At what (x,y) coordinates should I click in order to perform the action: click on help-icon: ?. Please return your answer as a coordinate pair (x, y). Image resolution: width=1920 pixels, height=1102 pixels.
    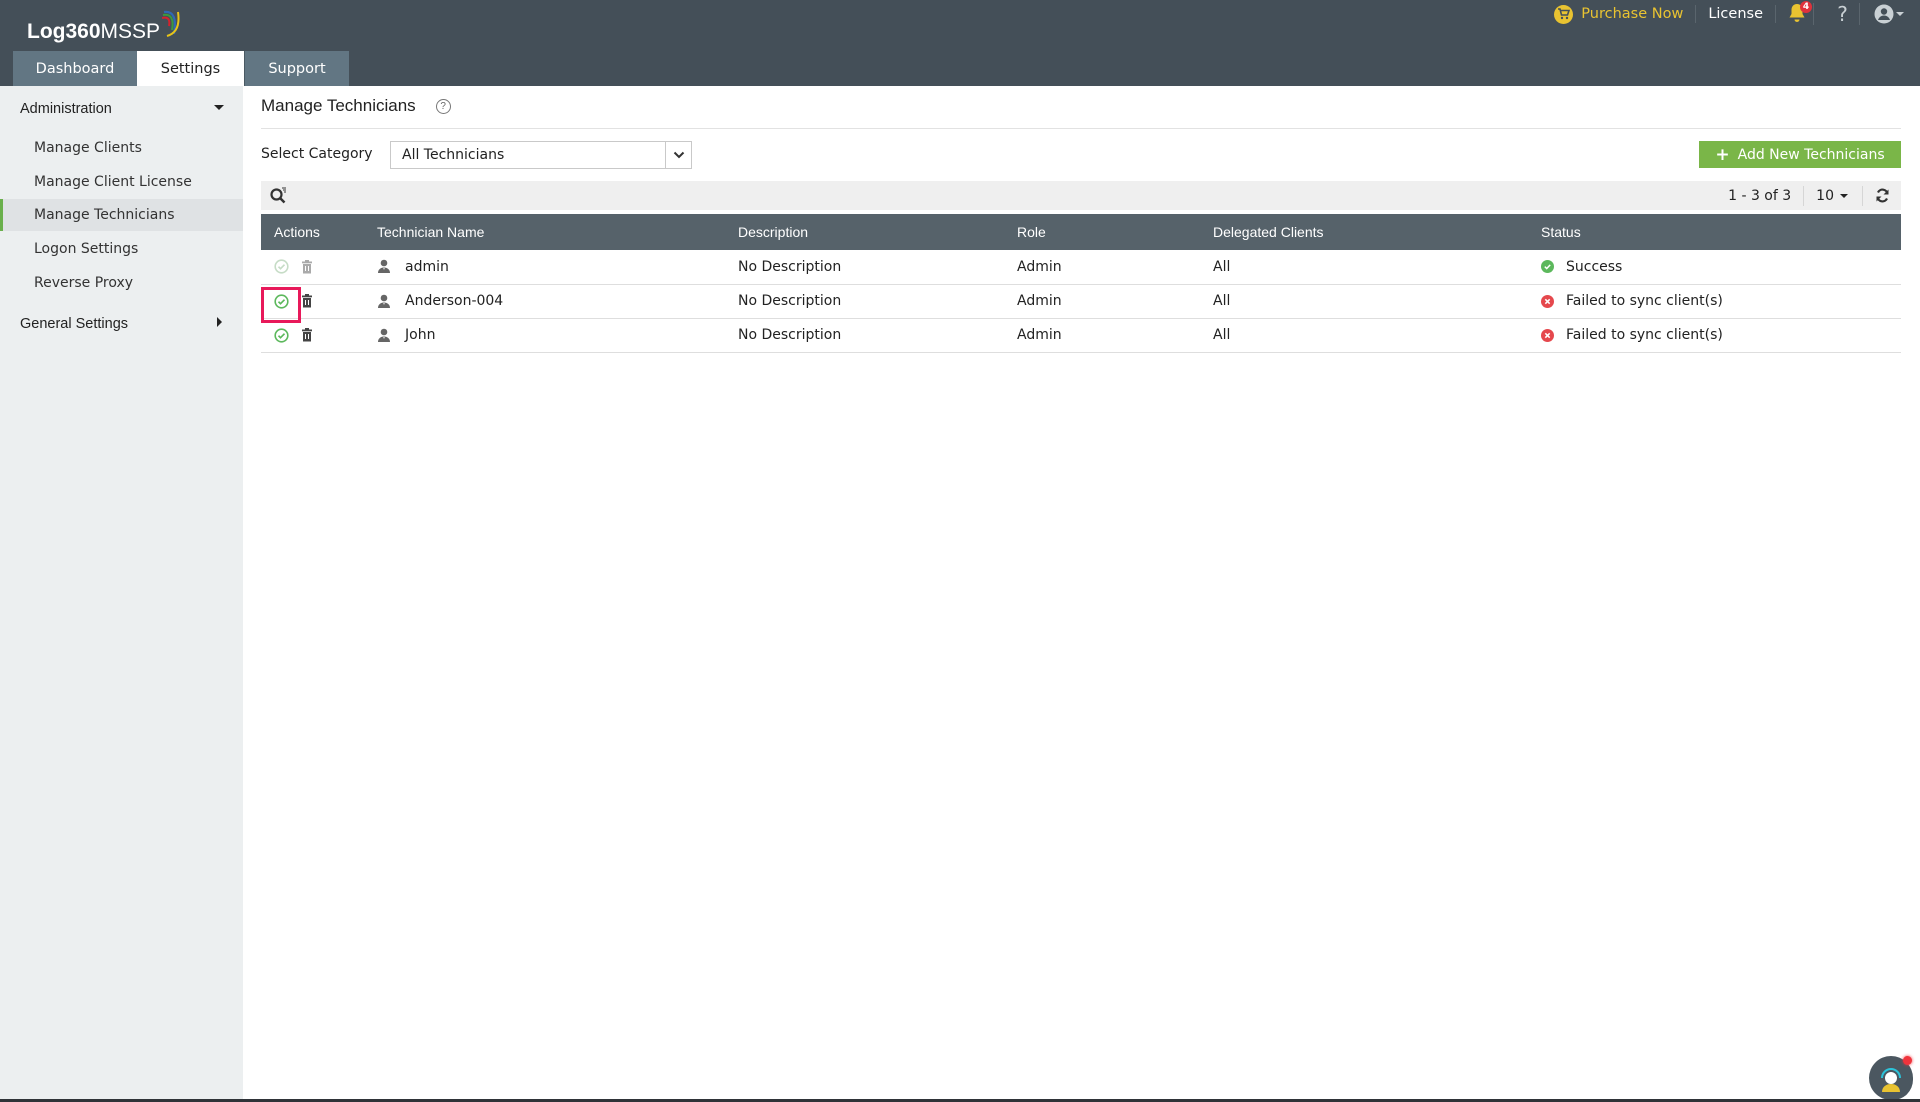
    Looking at the image, I should click on (443, 106).